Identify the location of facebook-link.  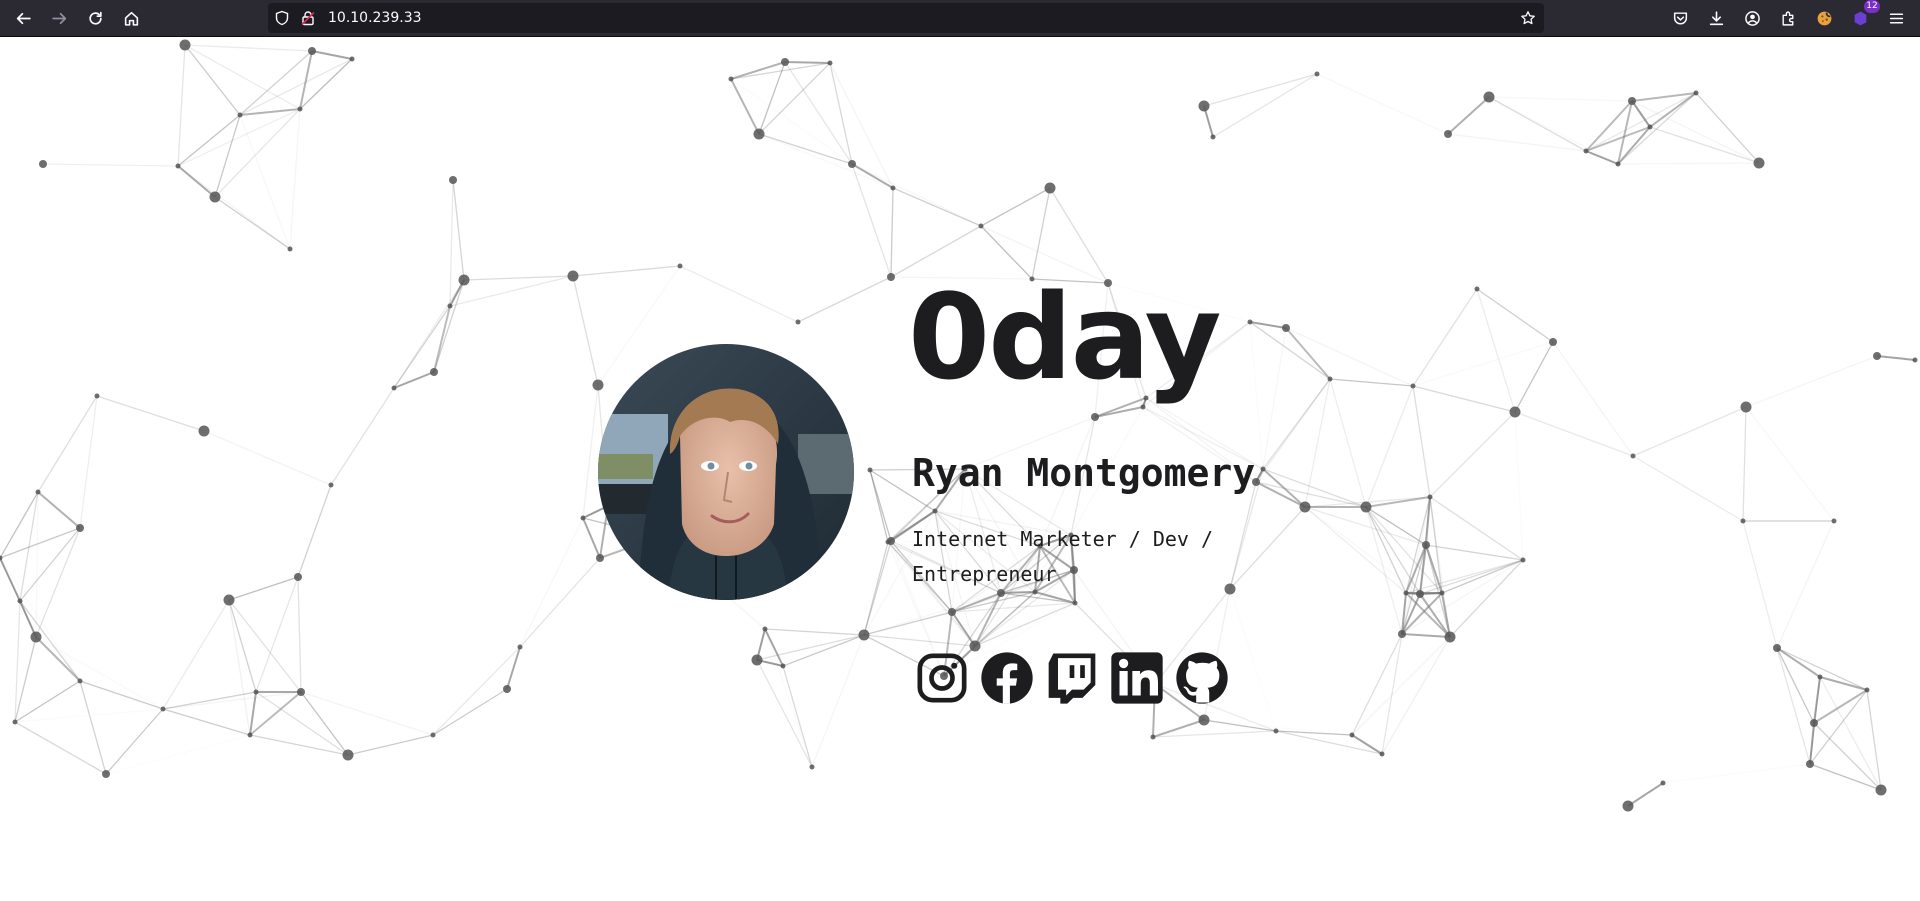
(1007, 678).